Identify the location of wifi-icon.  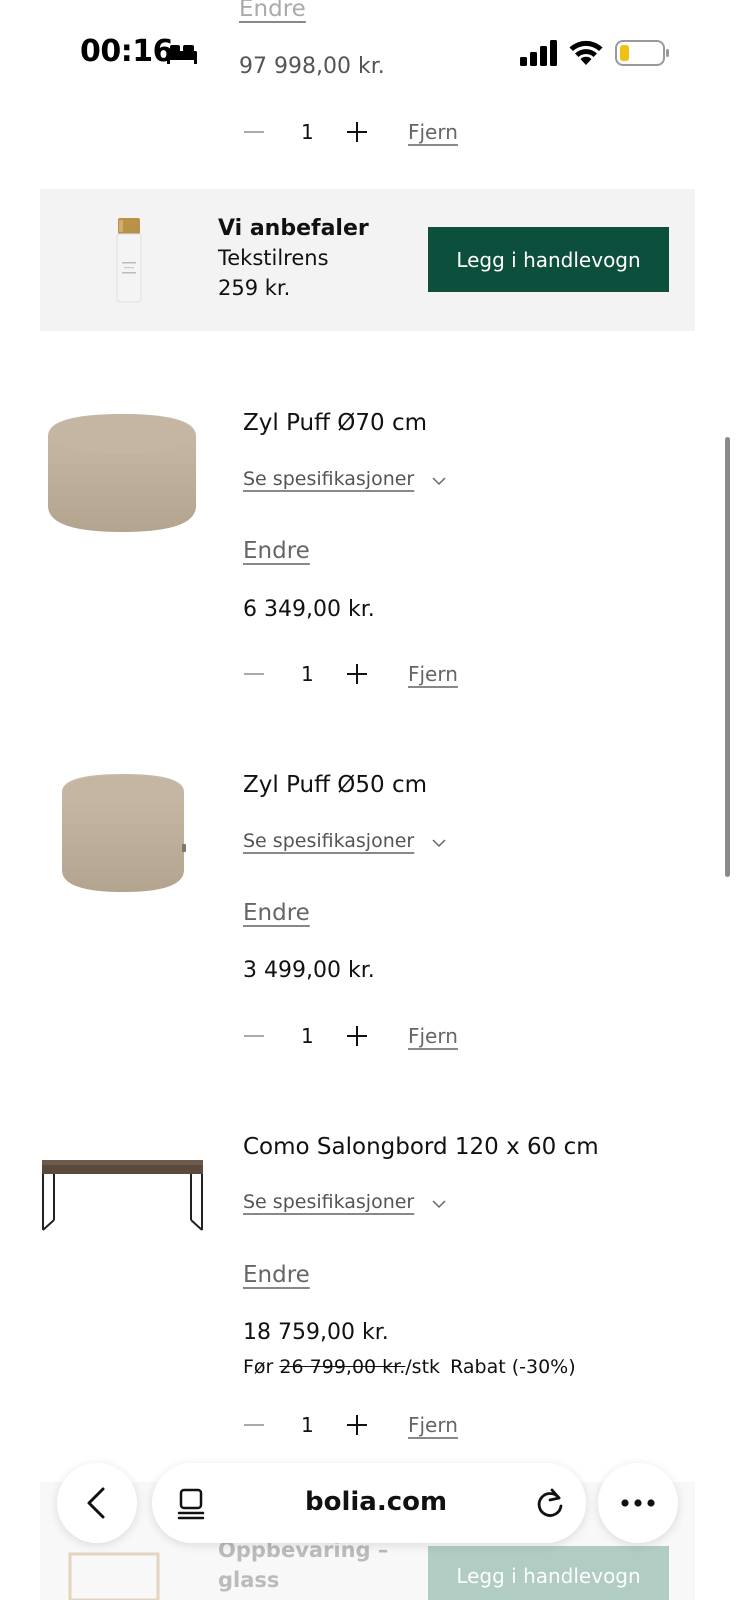
(586, 52).